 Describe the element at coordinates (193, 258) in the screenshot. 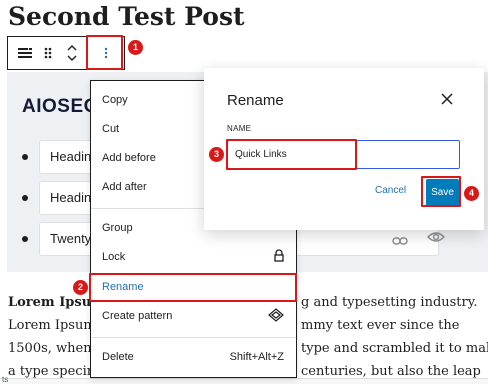

I see `menu-item-lock: Lock` at that location.